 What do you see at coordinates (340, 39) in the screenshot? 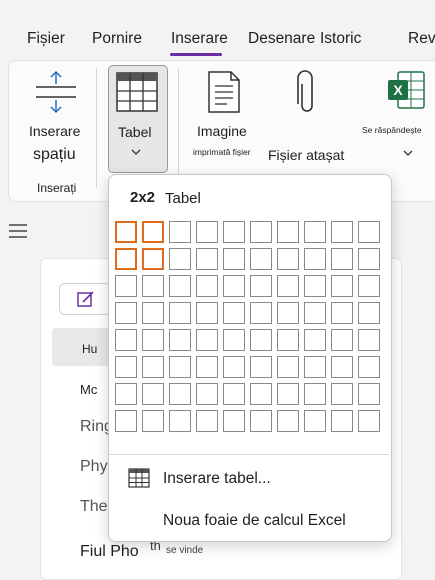
I see `tab-history: Istoric` at bounding box center [340, 39].